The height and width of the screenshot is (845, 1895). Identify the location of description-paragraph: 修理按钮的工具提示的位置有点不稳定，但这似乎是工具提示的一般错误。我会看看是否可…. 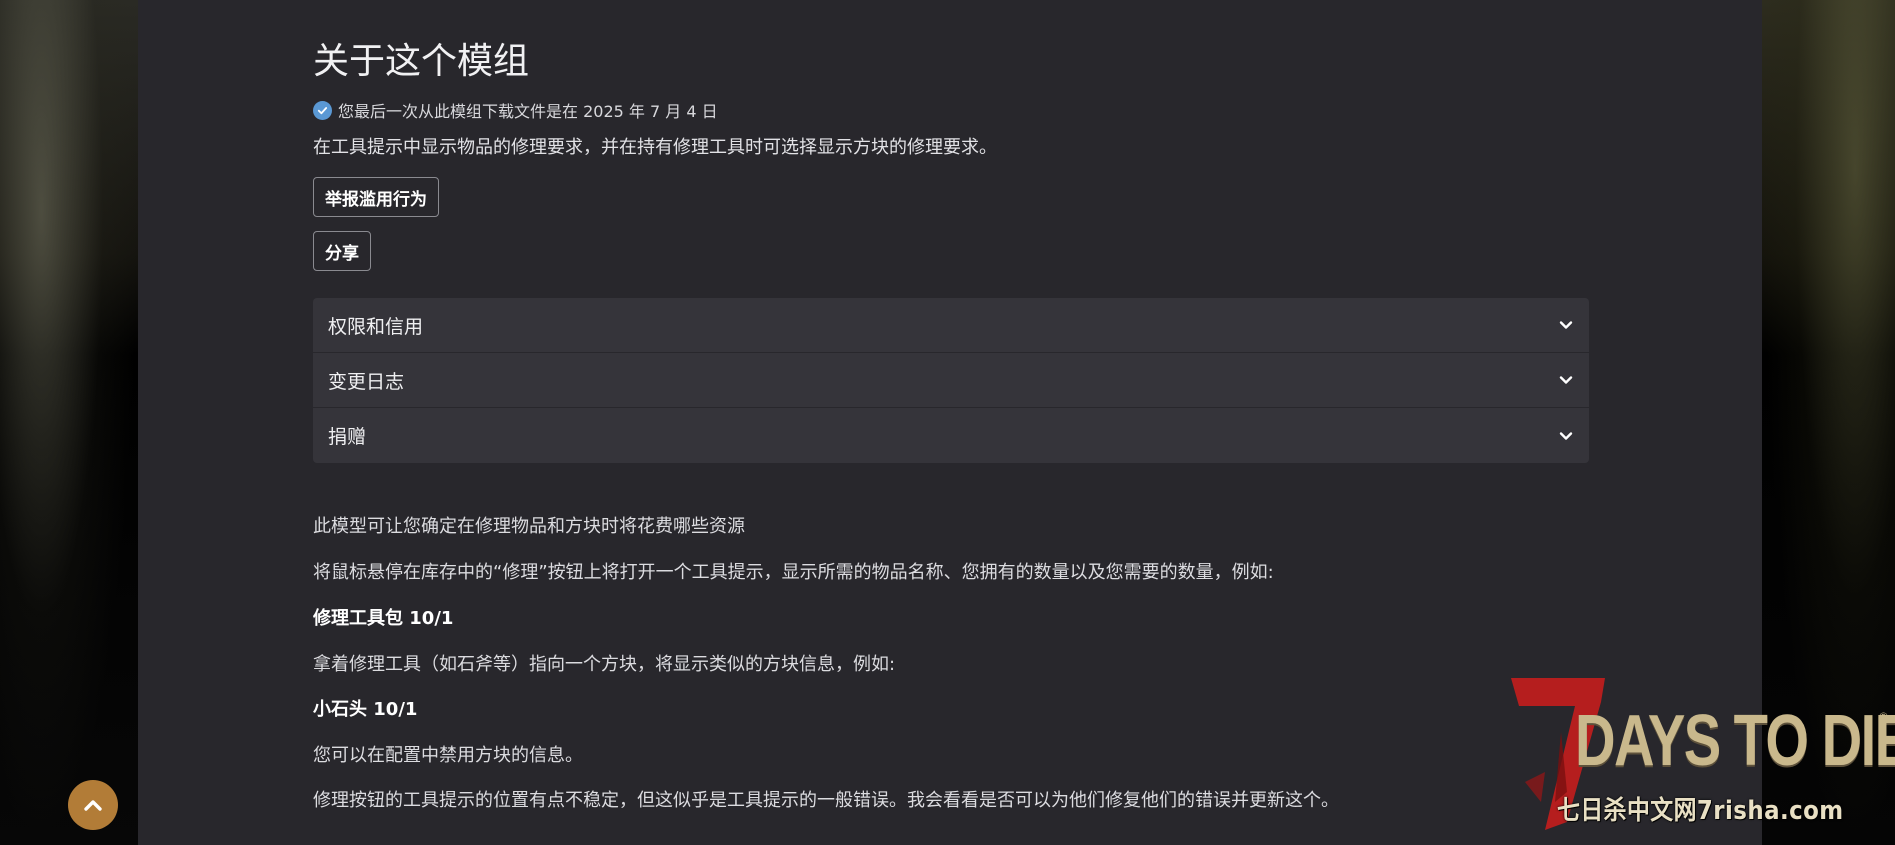
(826, 800).